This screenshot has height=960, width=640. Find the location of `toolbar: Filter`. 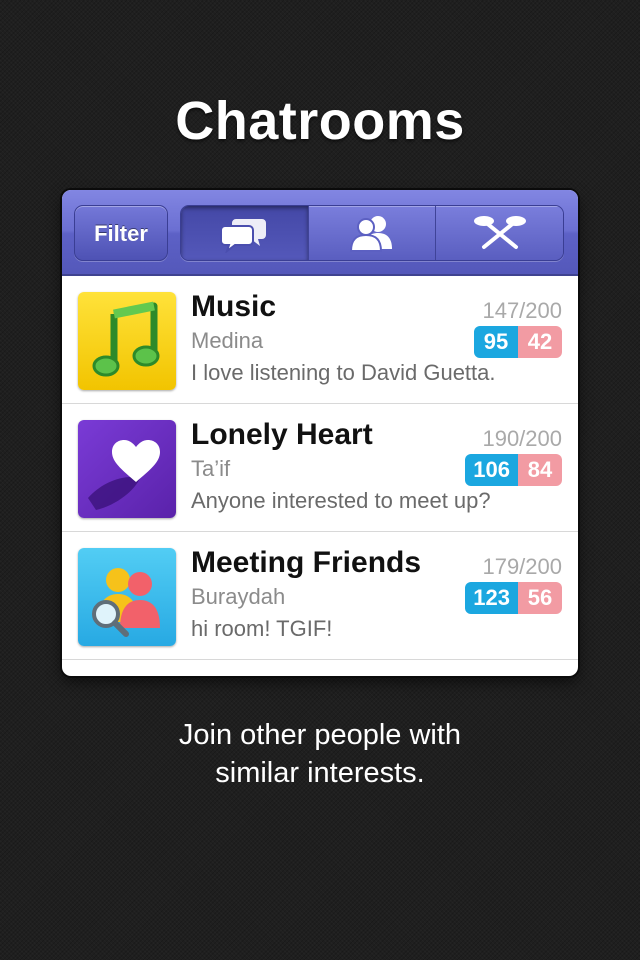

toolbar: Filter is located at coordinates (320, 233).